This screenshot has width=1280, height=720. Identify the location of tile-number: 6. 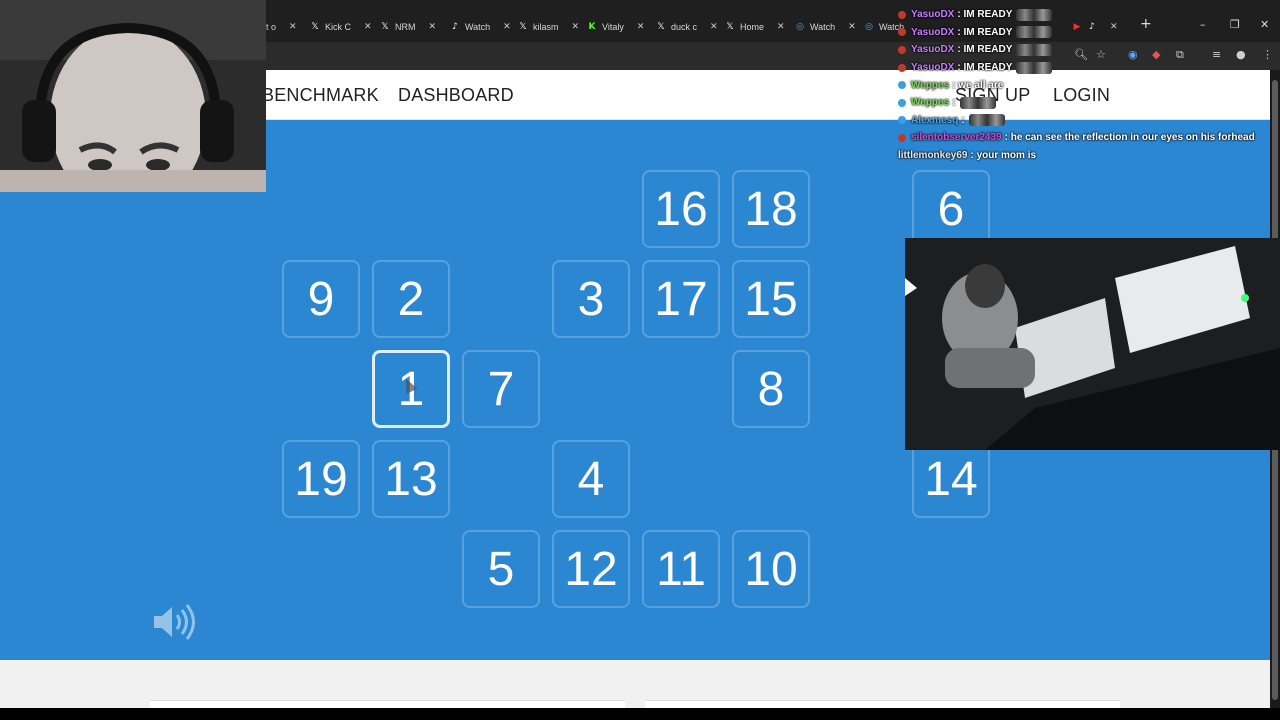
(951, 209).